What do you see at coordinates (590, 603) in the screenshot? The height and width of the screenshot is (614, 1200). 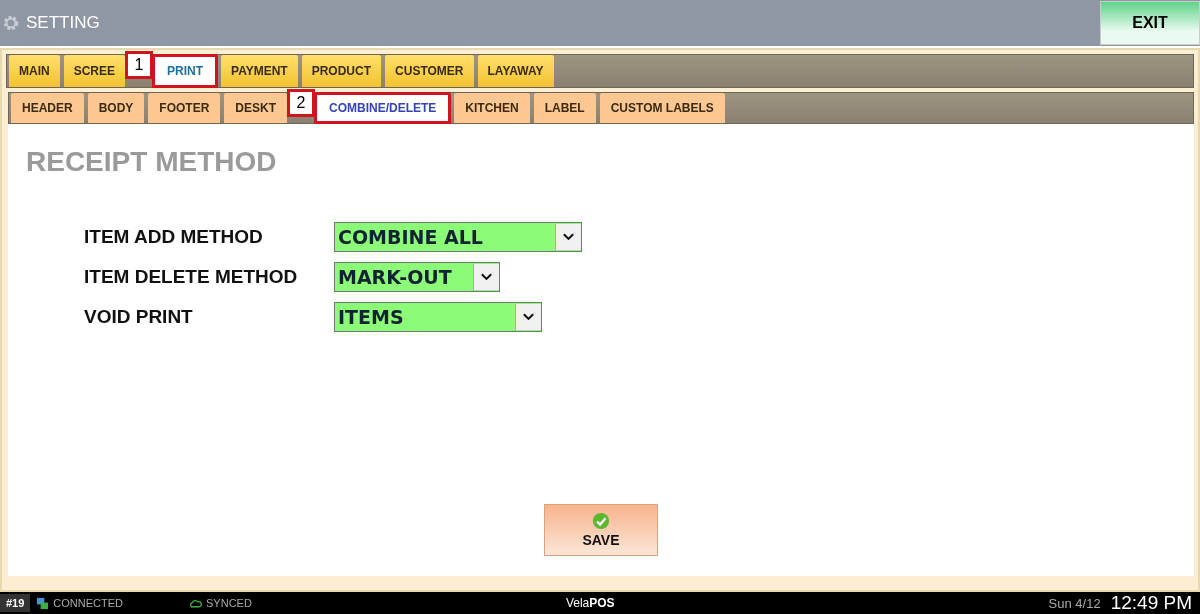 I see `brand-name: VelaPOS` at bounding box center [590, 603].